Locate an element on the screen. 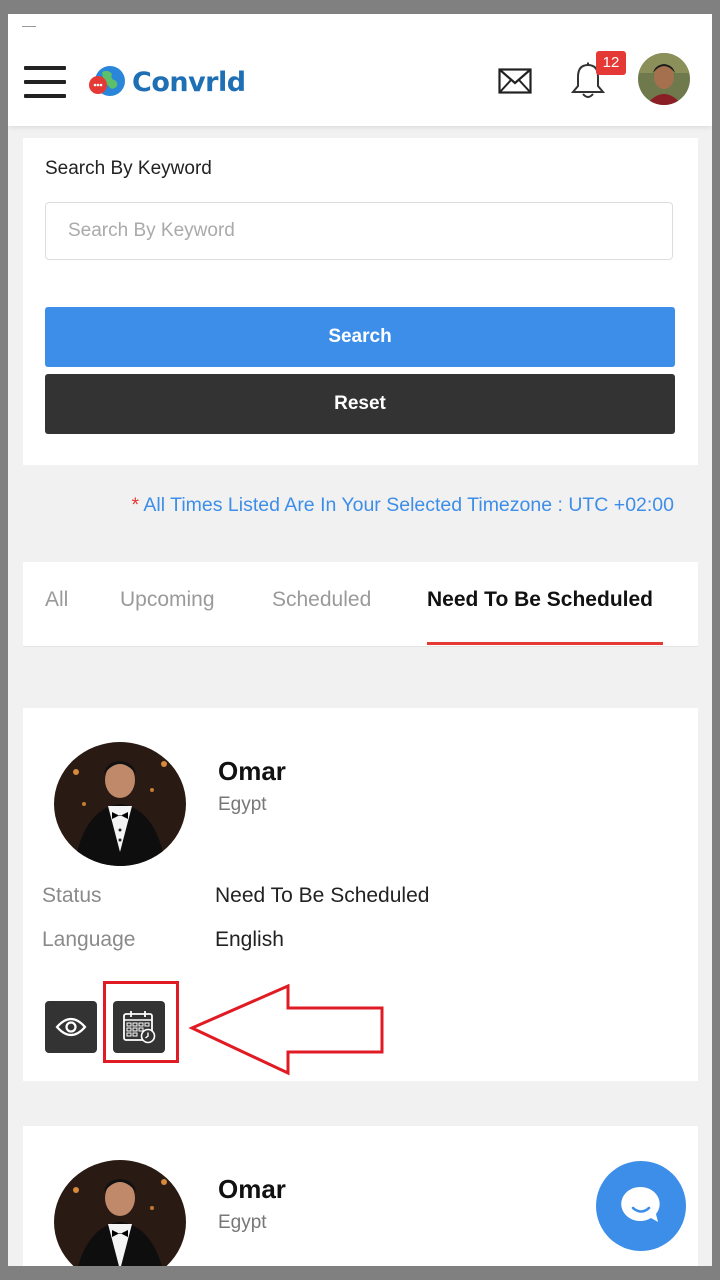  eye-icon is located at coordinates (71, 1027).